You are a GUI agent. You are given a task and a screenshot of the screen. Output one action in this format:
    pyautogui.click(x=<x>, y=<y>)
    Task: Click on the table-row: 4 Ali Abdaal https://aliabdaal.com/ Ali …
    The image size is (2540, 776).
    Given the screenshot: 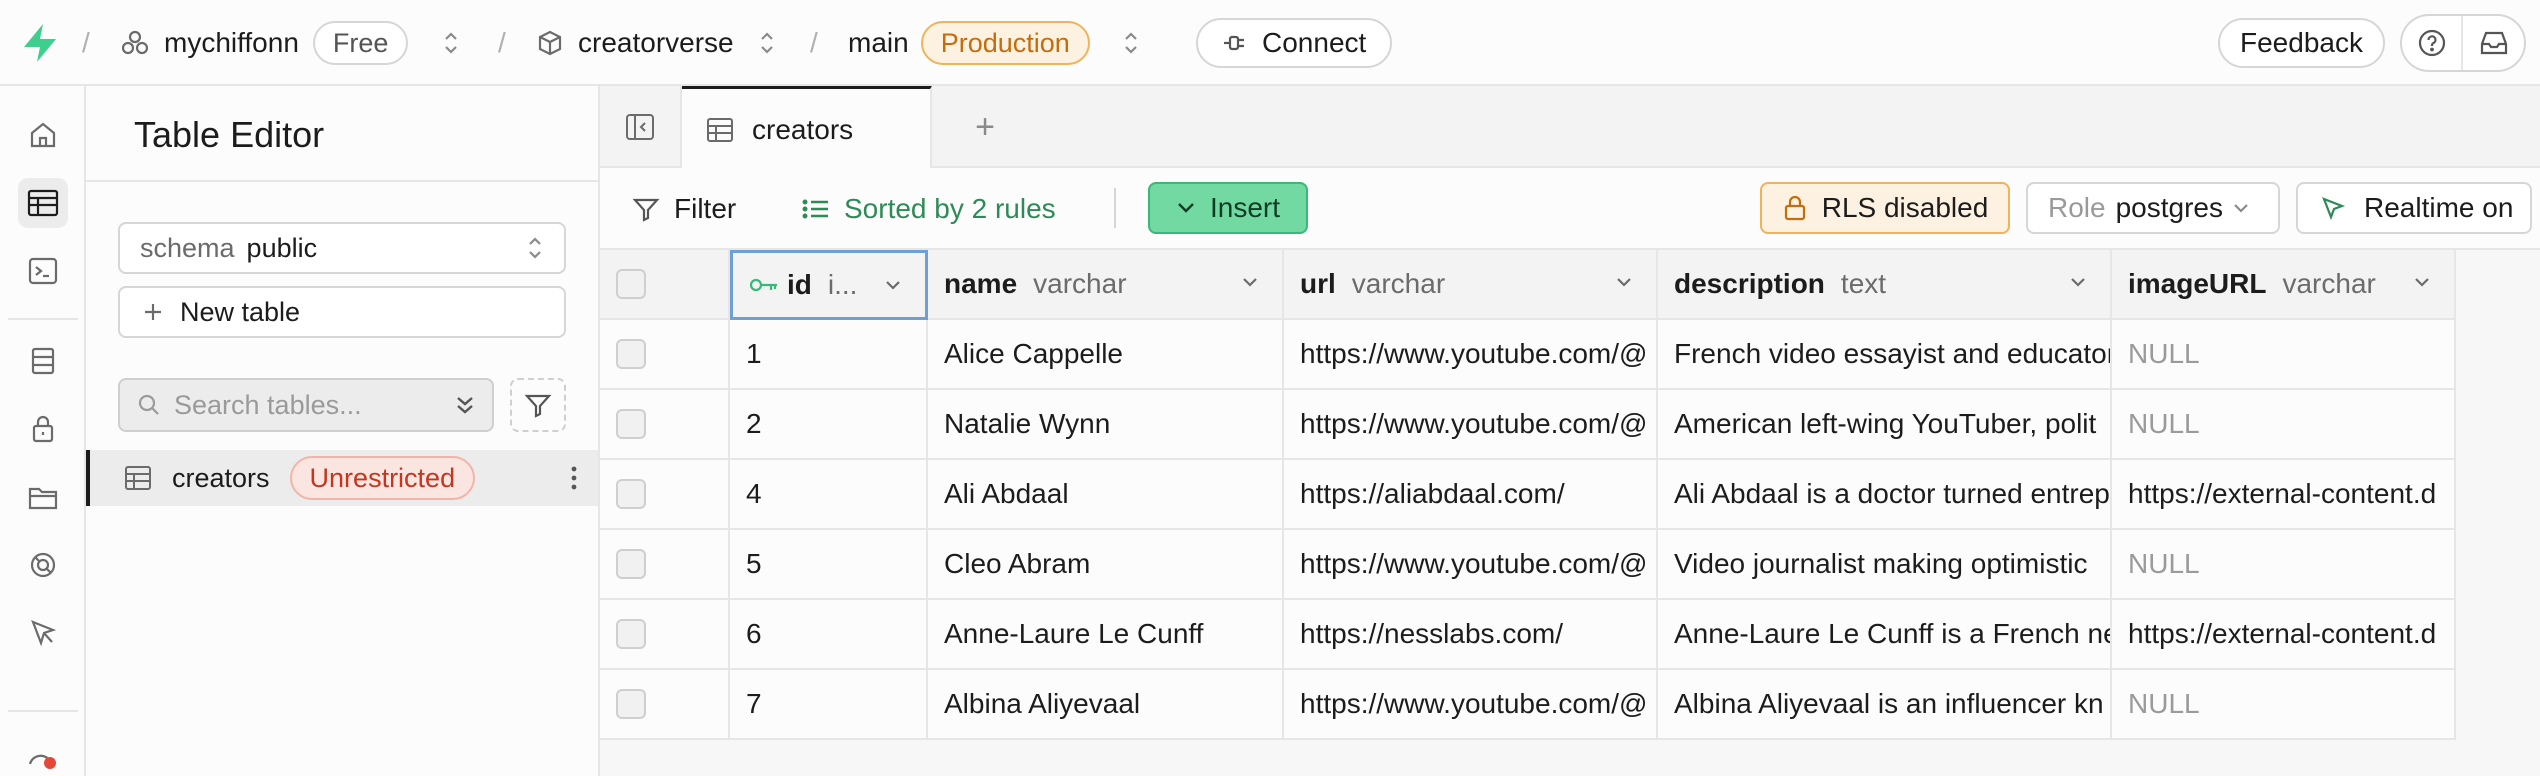 What is the action you would take?
    pyautogui.click(x=1528, y=495)
    